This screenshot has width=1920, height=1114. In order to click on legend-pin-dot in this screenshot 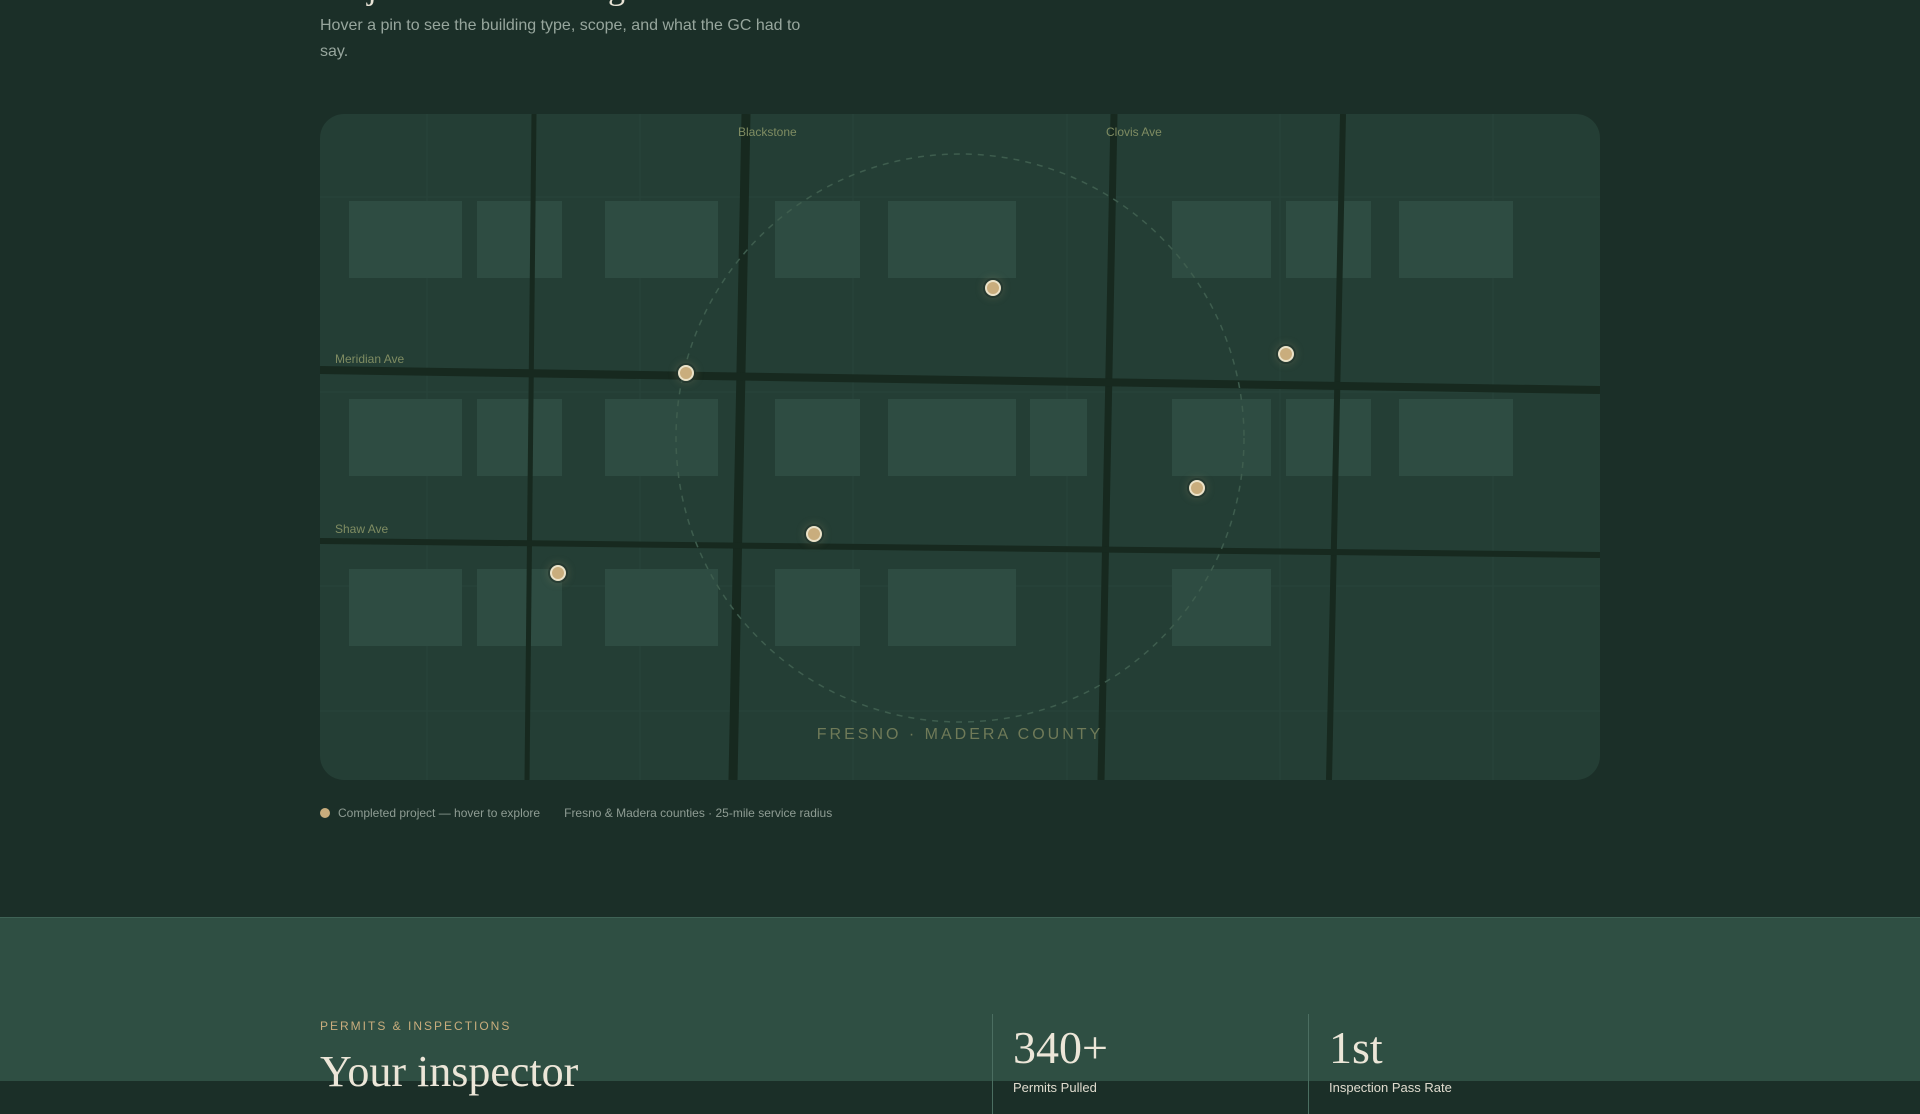, I will do `click(325, 813)`.